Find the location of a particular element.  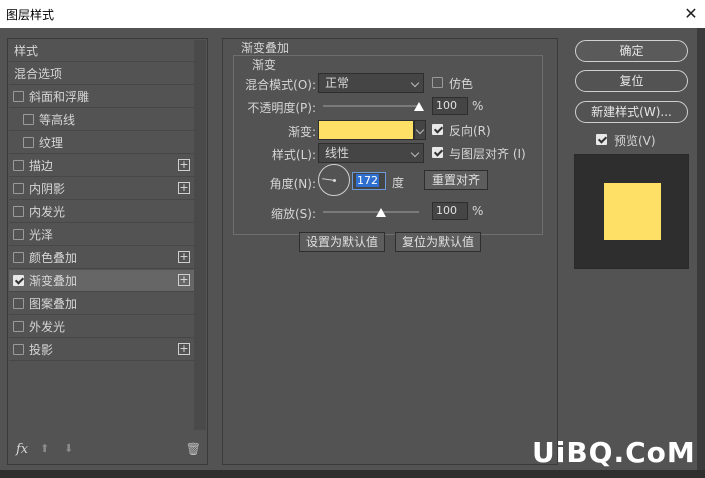

style-item: 等高线 is located at coordinates (101, 120).